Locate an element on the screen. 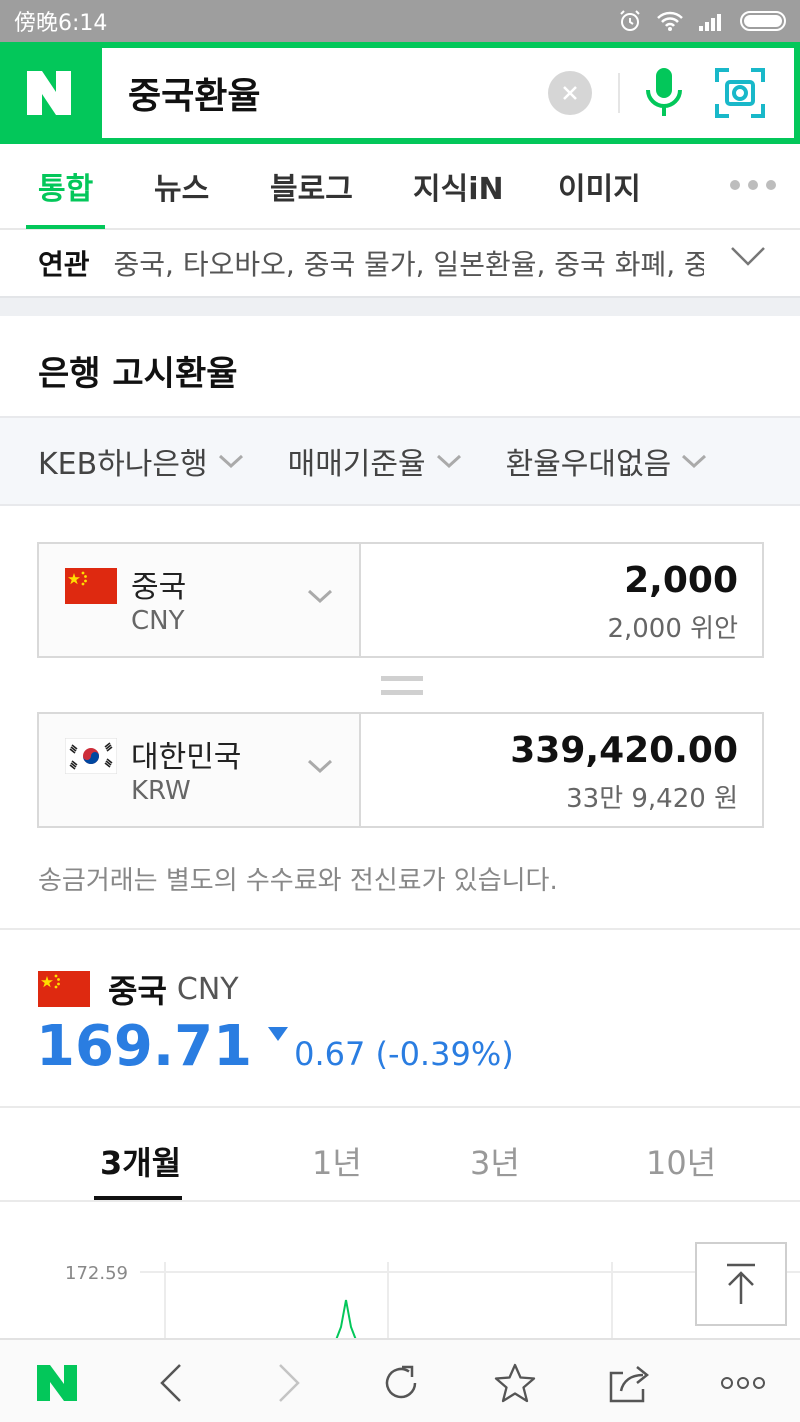 This screenshot has height=1422, width=800. from-currency-row: 중국 CNY 2,000 2,000 위안 is located at coordinates (400, 600).